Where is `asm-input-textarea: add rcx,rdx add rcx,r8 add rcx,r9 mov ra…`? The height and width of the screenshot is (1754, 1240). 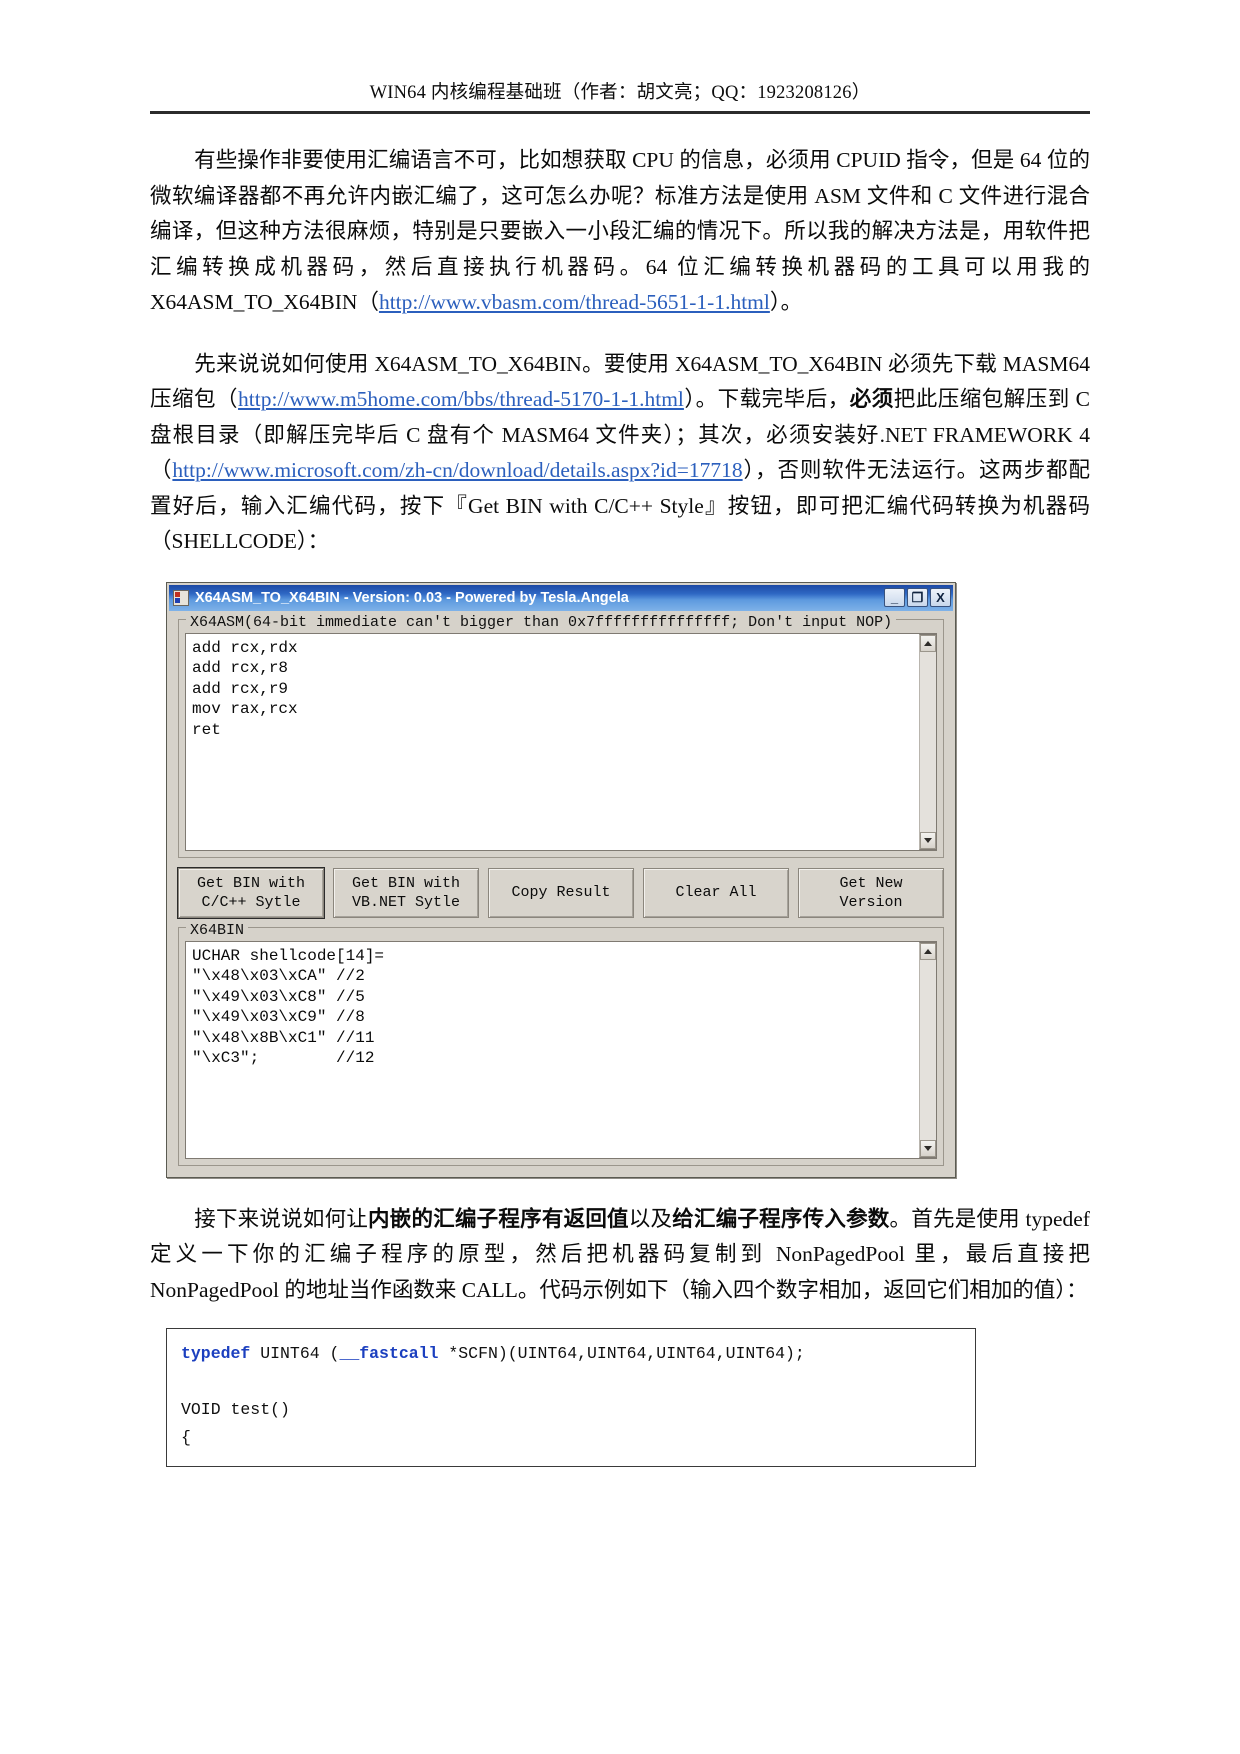 asm-input-textarea: add rcx,rdx add rcx,r8 add rcx,r9 mov ra… is located at coordinates (561, 741).